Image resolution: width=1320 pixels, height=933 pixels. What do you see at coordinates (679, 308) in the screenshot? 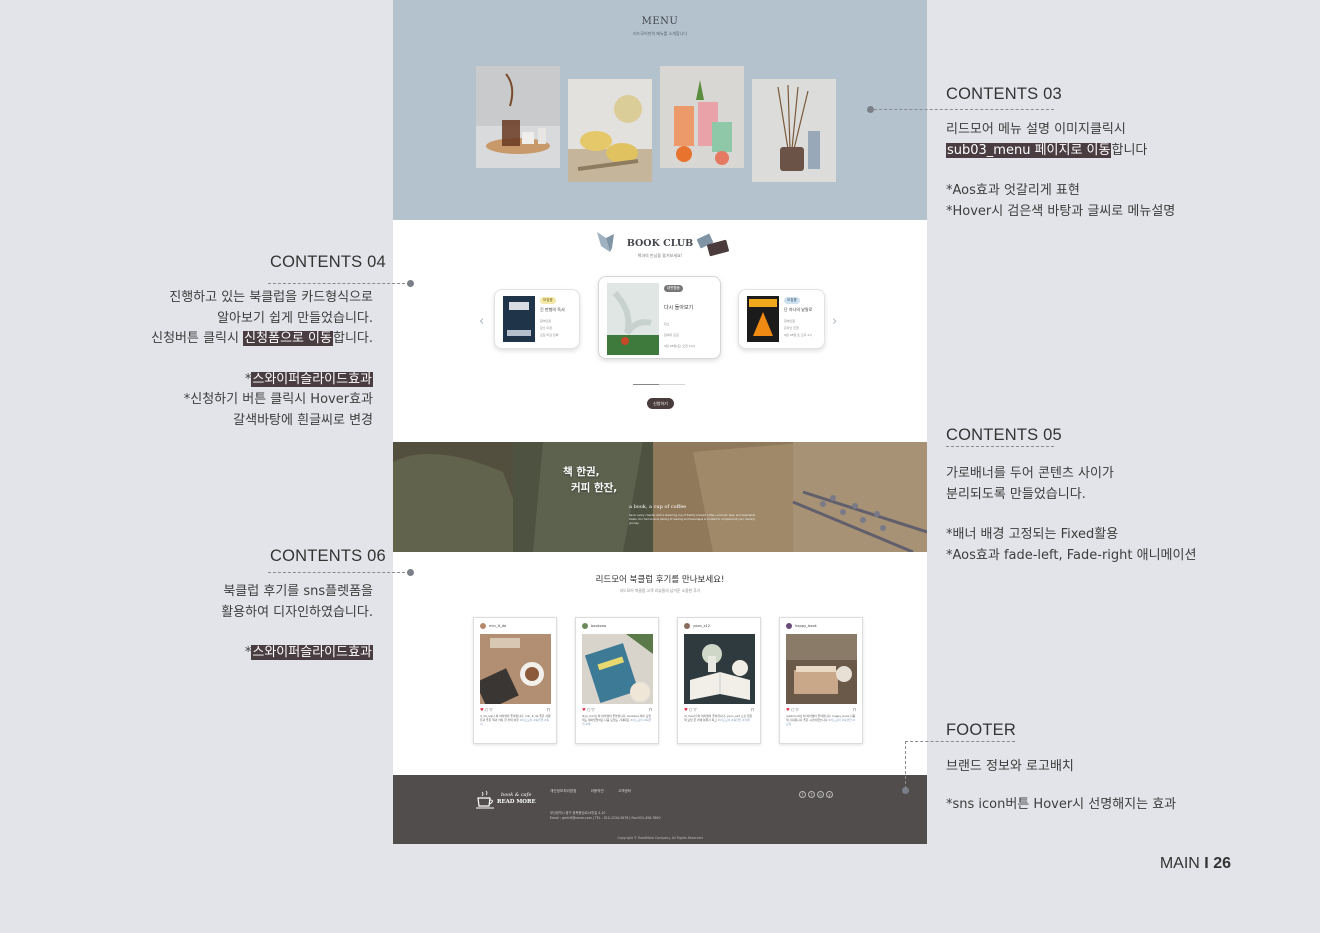
I see `card-title: 다시 돌아보기` at bounding box center [679, 308].